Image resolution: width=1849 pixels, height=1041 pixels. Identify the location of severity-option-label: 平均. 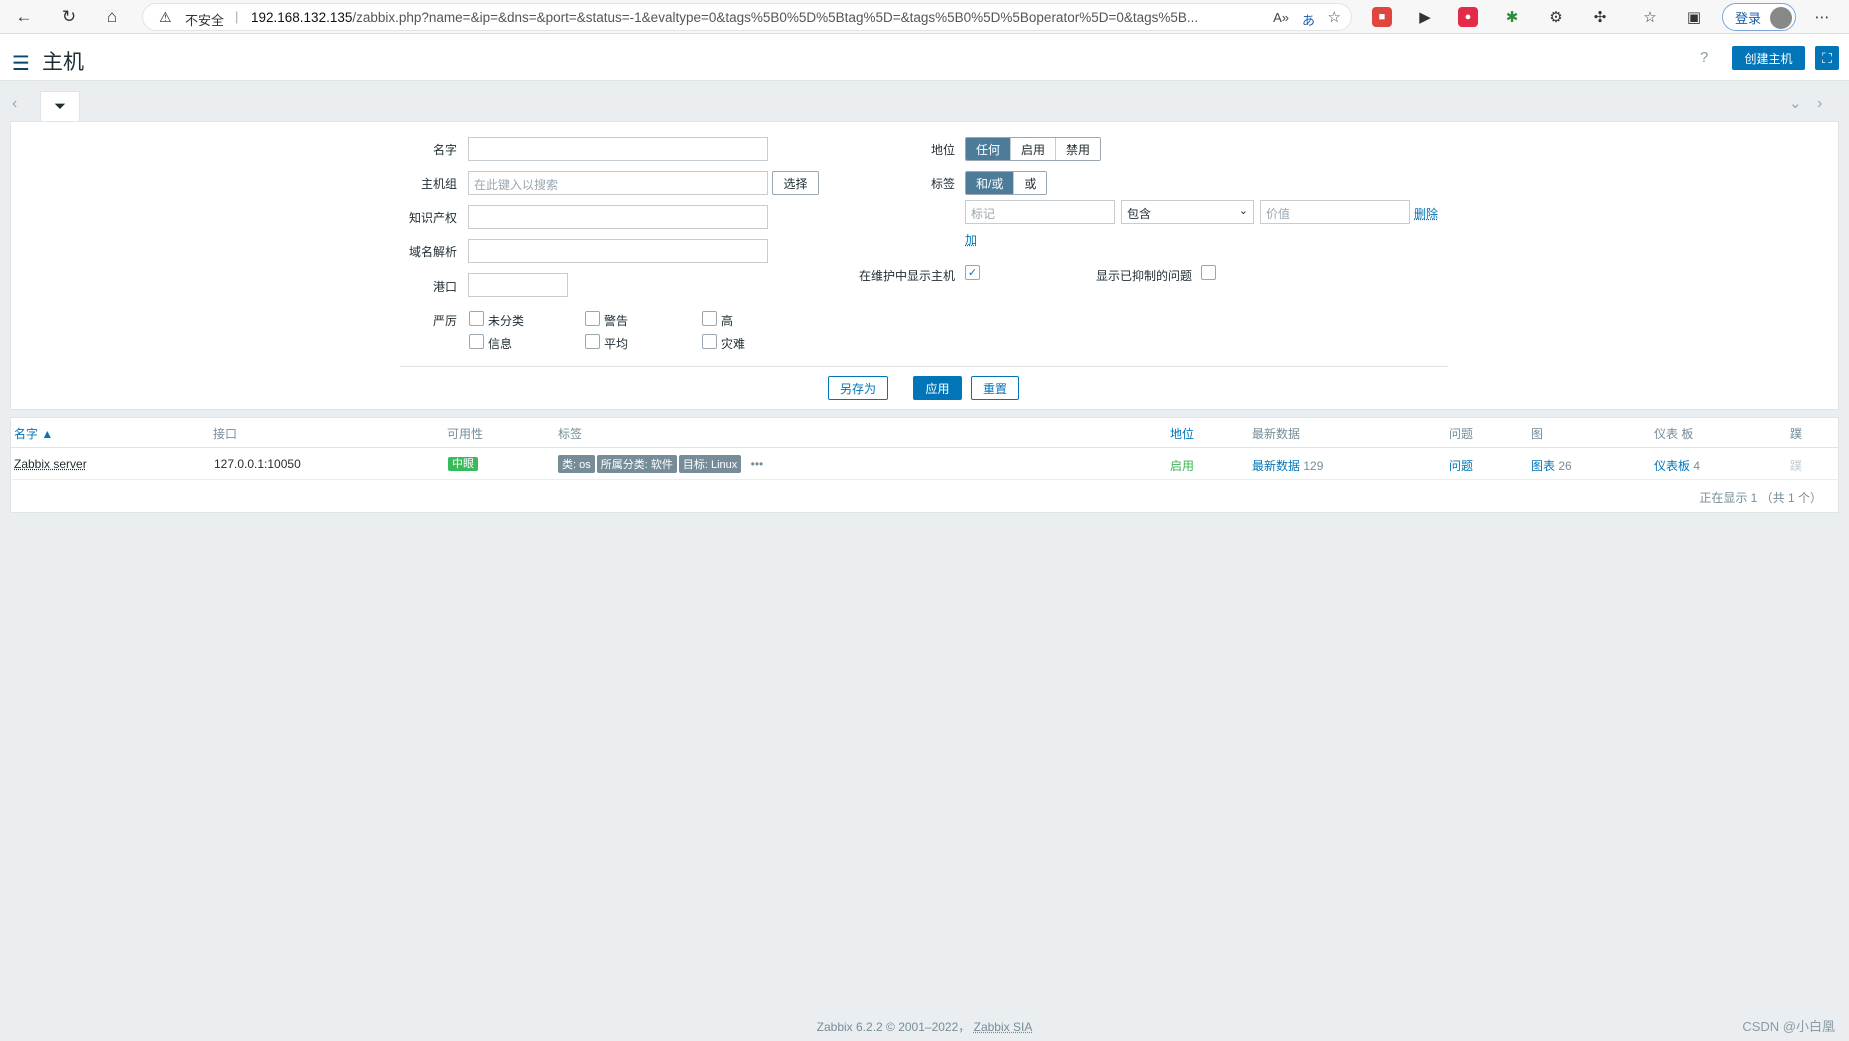
(616, 344).